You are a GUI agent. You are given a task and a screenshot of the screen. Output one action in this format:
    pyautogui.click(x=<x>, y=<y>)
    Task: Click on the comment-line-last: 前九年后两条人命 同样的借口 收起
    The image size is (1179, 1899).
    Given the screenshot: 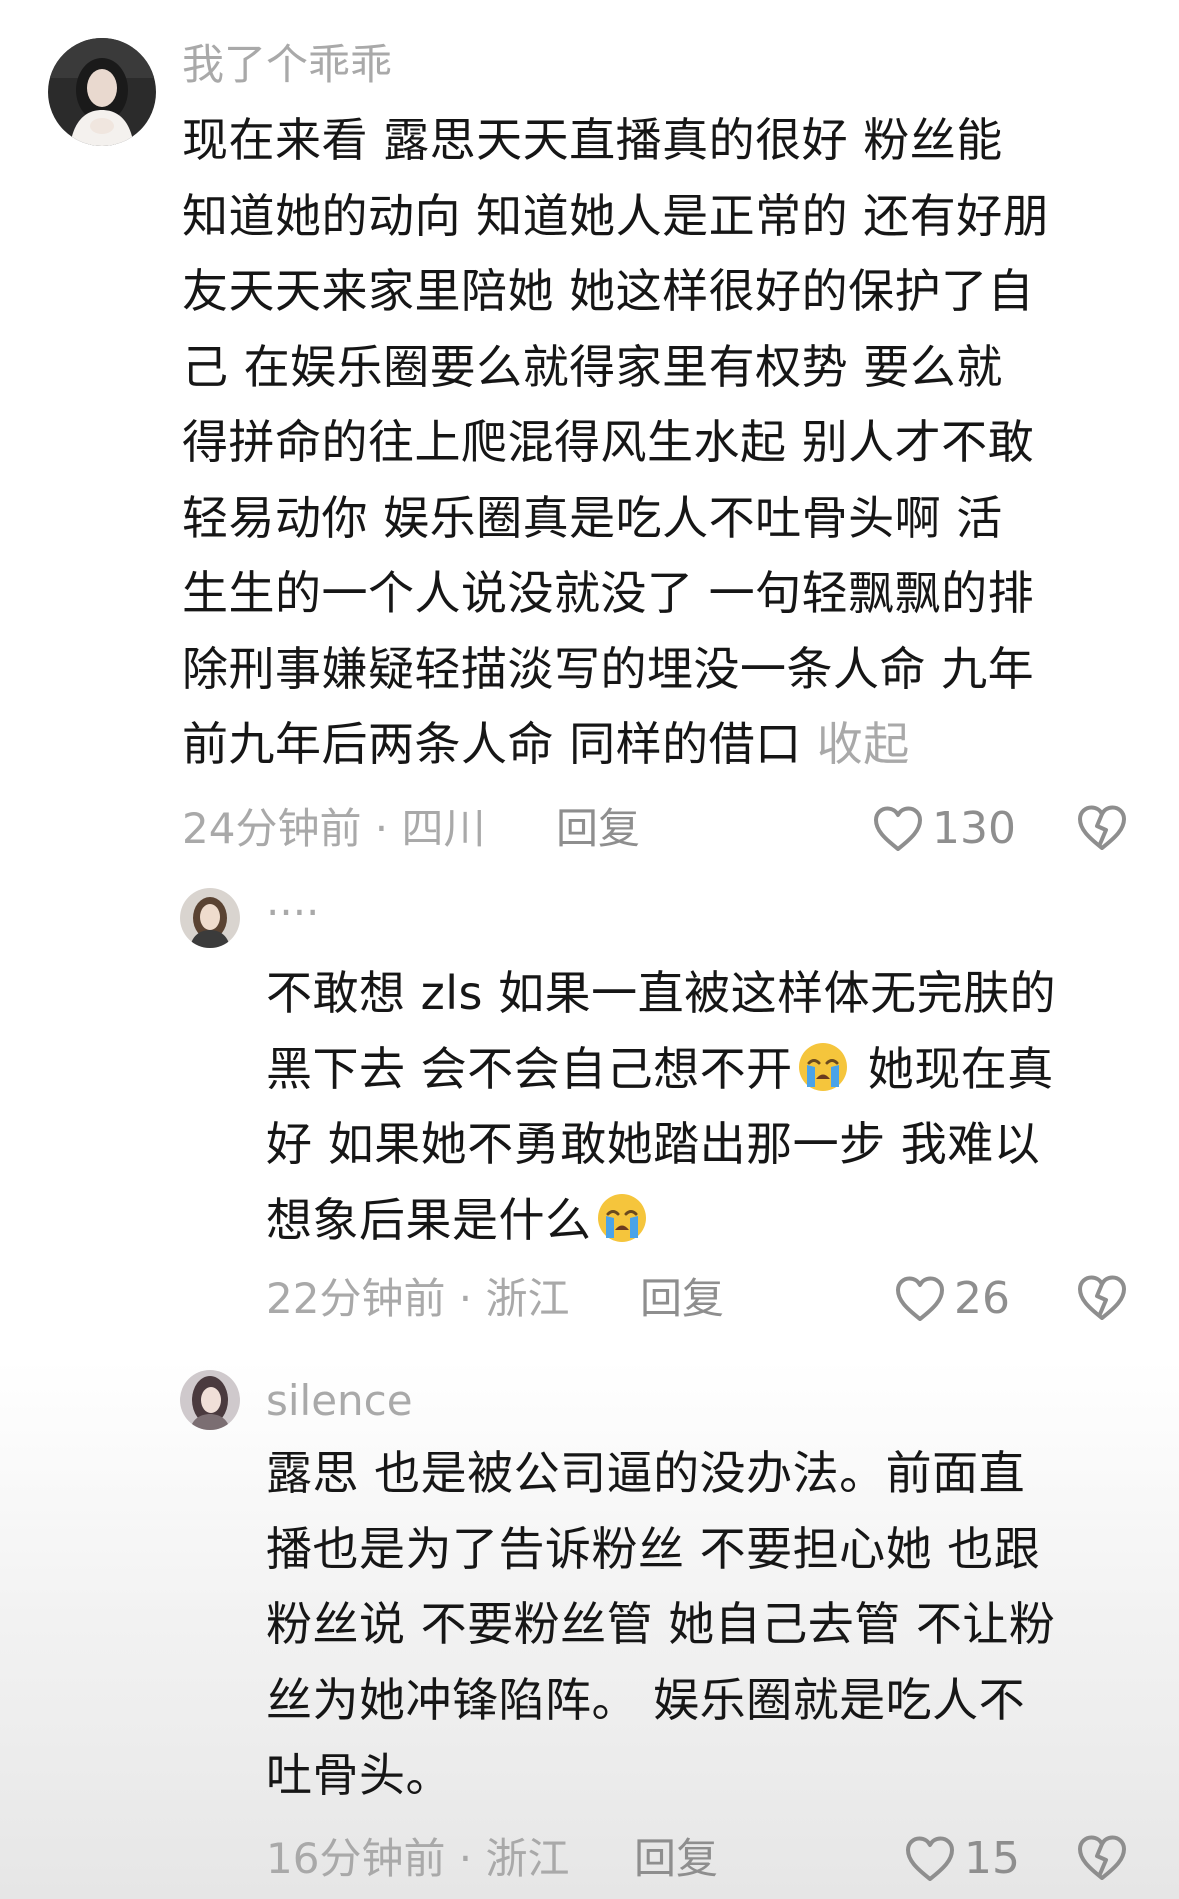 What is the action you would take?
    pyautogui.click(x=615, y=745)
    